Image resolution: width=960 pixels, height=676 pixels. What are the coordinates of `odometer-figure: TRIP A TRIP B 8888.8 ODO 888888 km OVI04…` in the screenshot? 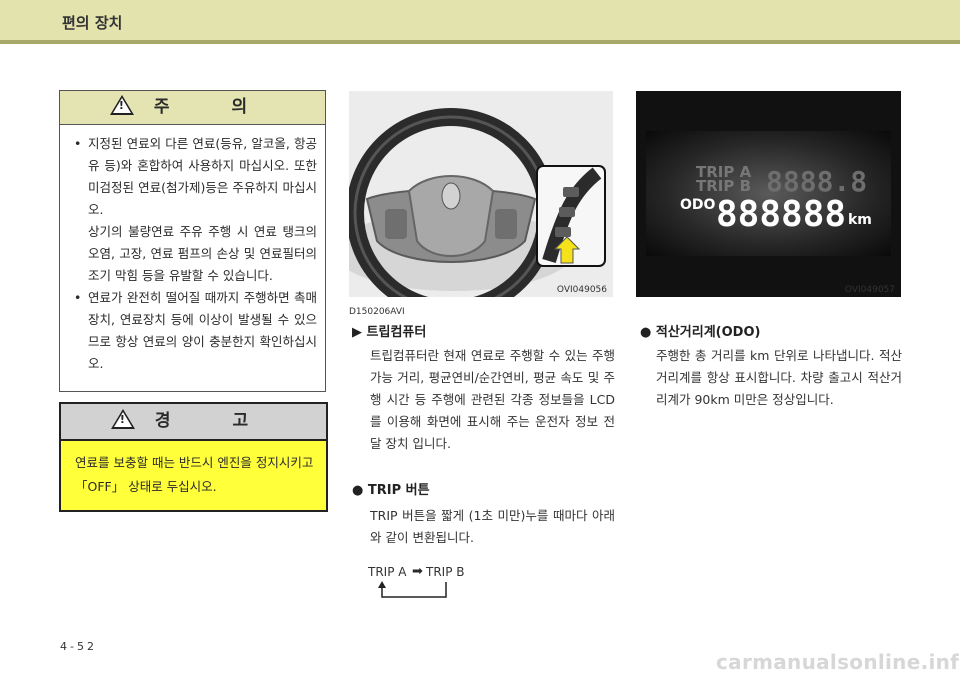 It's located at (768, 194).